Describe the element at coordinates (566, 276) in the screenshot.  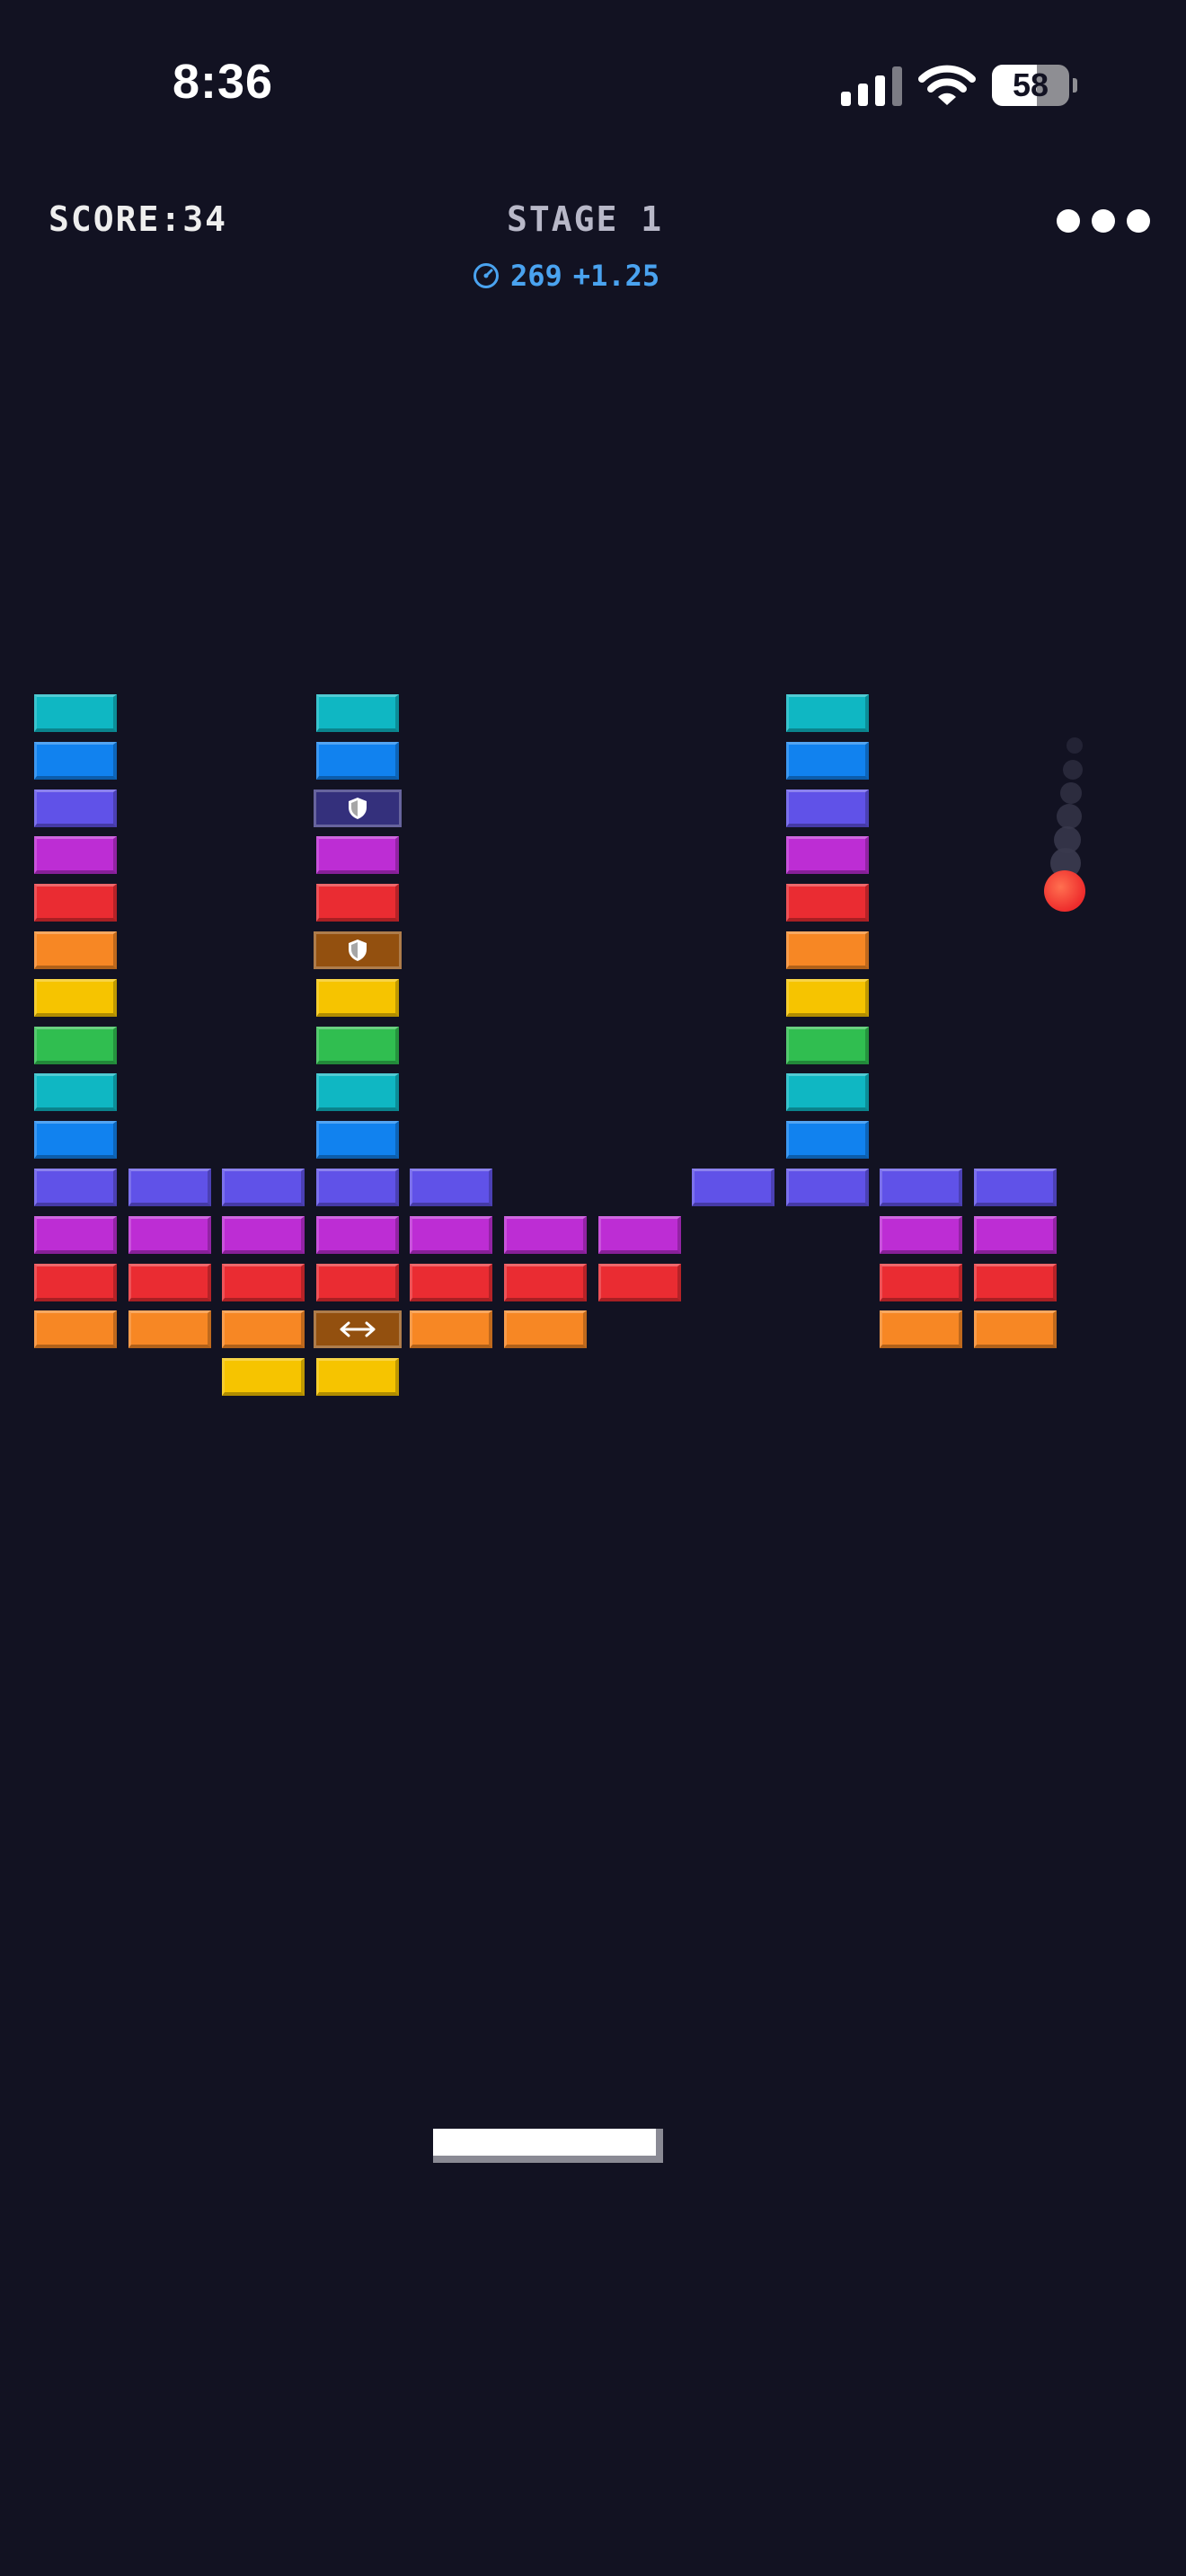
I see `speed-readout: 269 +1.25` at that location.